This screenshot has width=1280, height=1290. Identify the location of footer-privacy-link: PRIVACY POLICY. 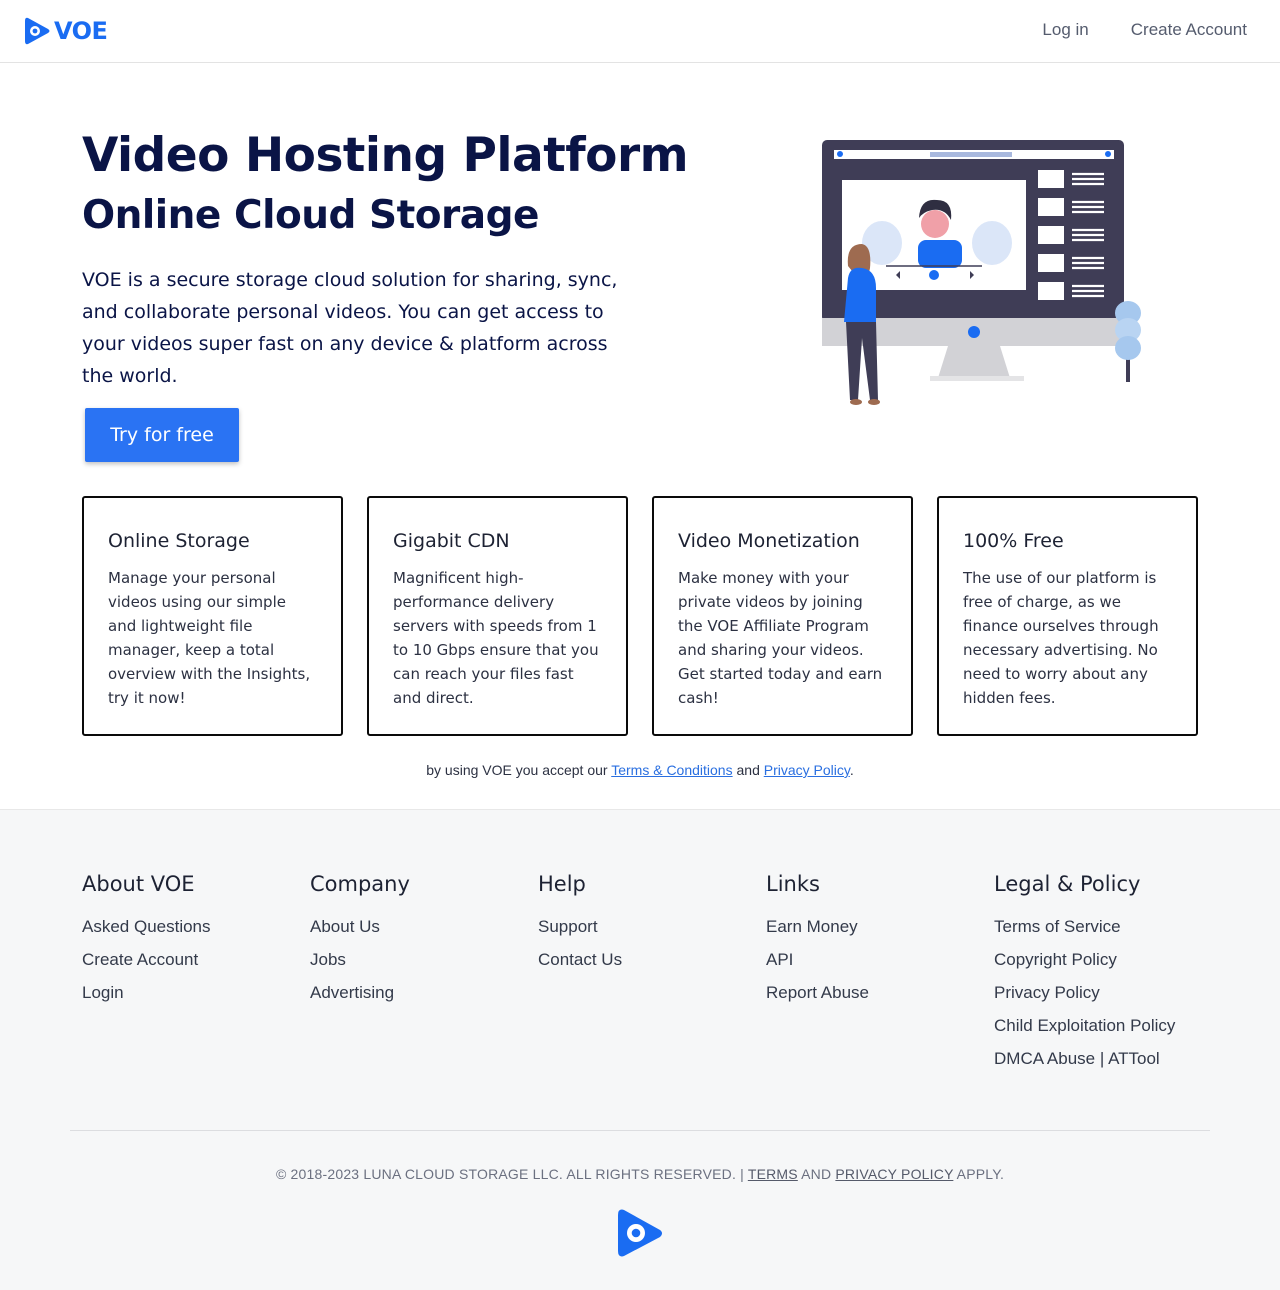
(894, 1174).